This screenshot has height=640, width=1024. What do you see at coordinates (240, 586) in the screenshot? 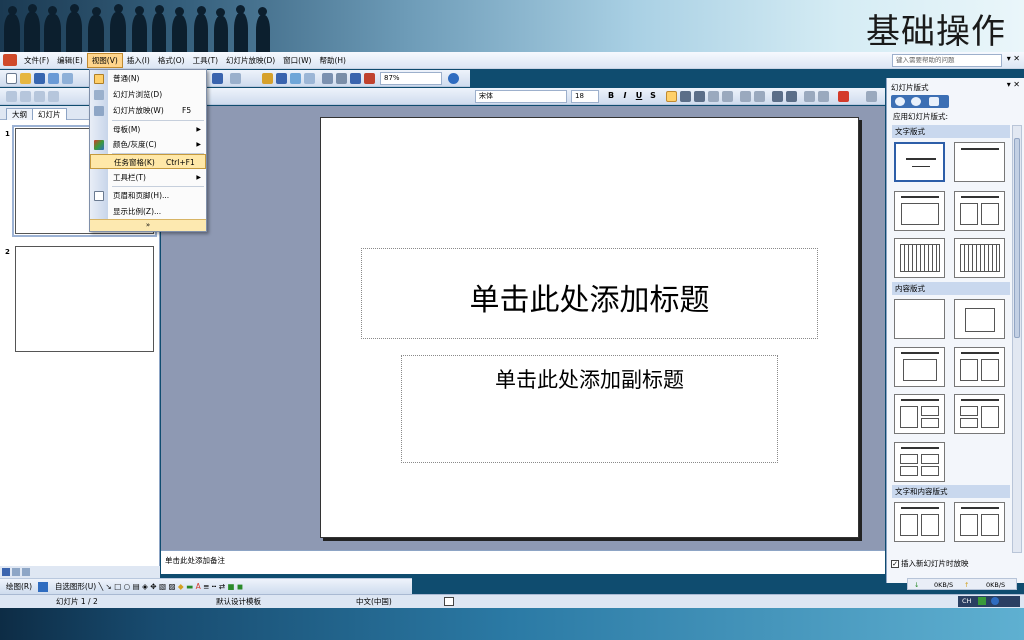
I see `3d-icon: ◼` at bounding box center [240, 586].